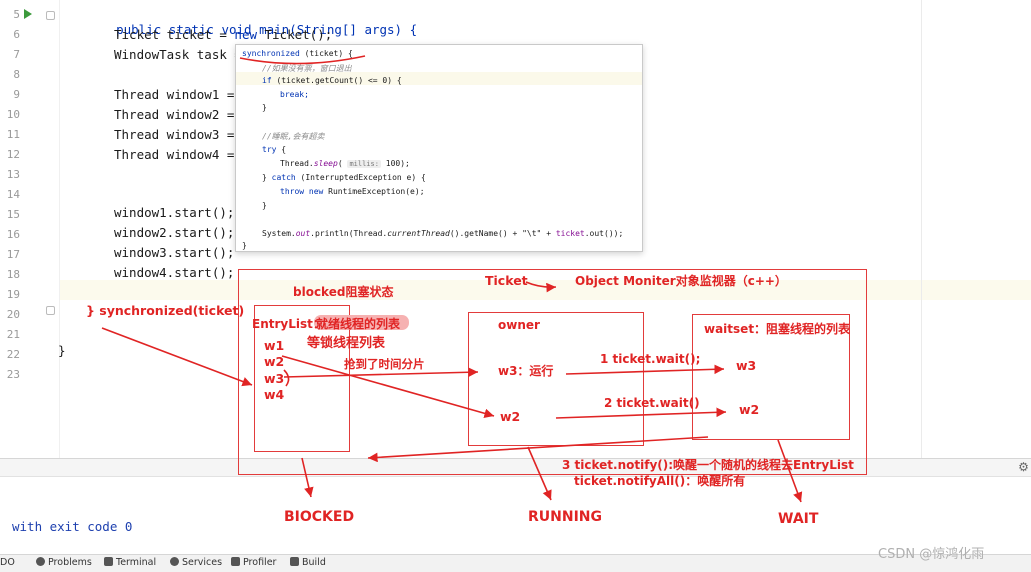  Describe the element at coordinates (13, 254) in the screenshot. I see `line-number: 17` at that location.